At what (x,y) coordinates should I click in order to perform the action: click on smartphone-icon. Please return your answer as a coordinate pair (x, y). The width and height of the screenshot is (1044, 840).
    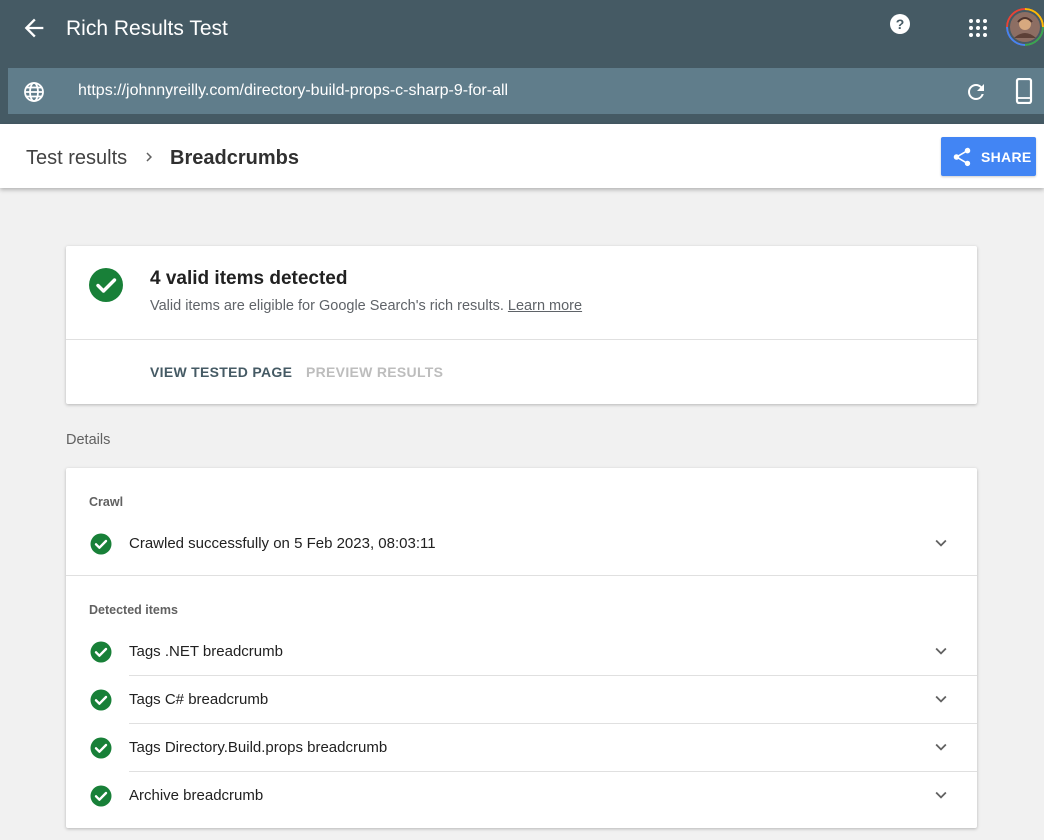
    Looking at the image, I should click on (1024, 91).